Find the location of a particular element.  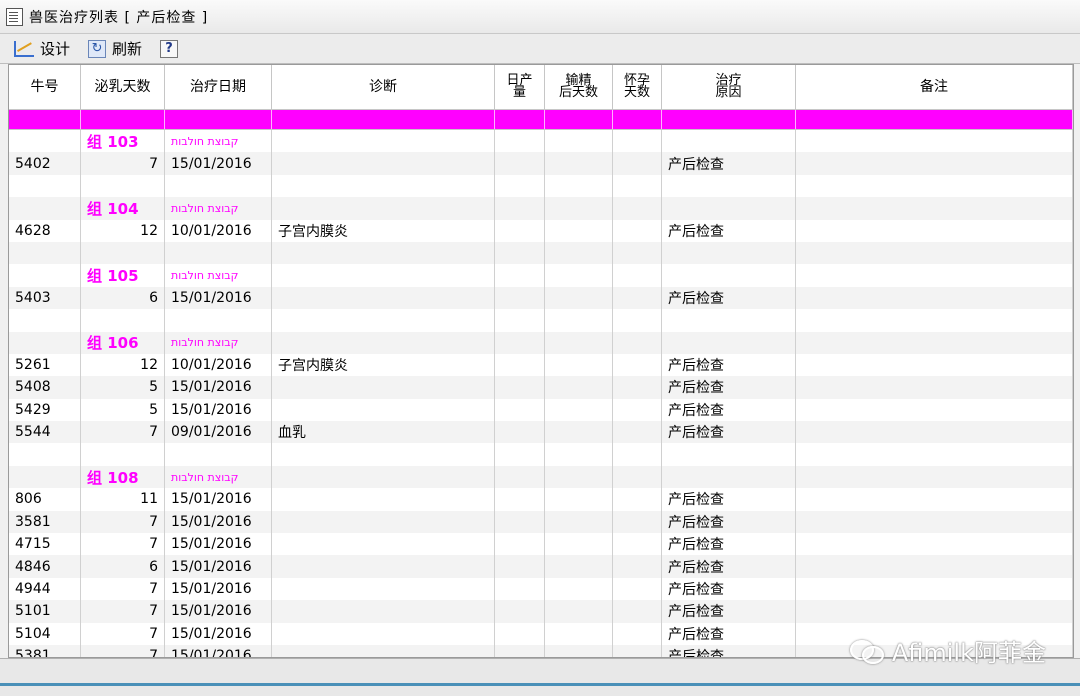

table-cell: 4715 is located at coordinates (45, 544).